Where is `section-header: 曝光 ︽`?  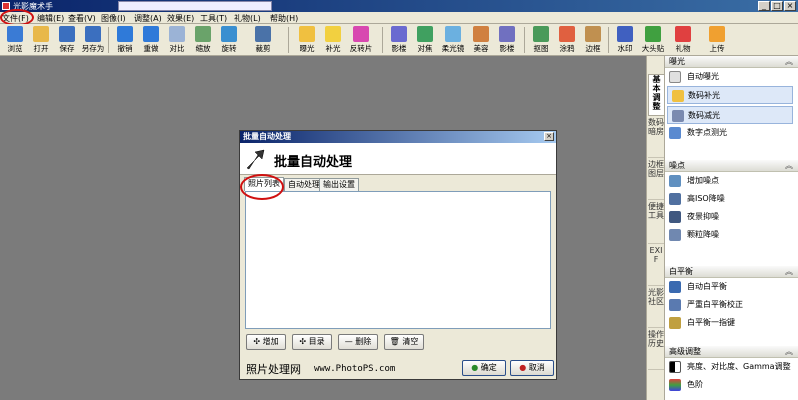
section-header: 曝光 ︽ is located at coordinates (731, 62).